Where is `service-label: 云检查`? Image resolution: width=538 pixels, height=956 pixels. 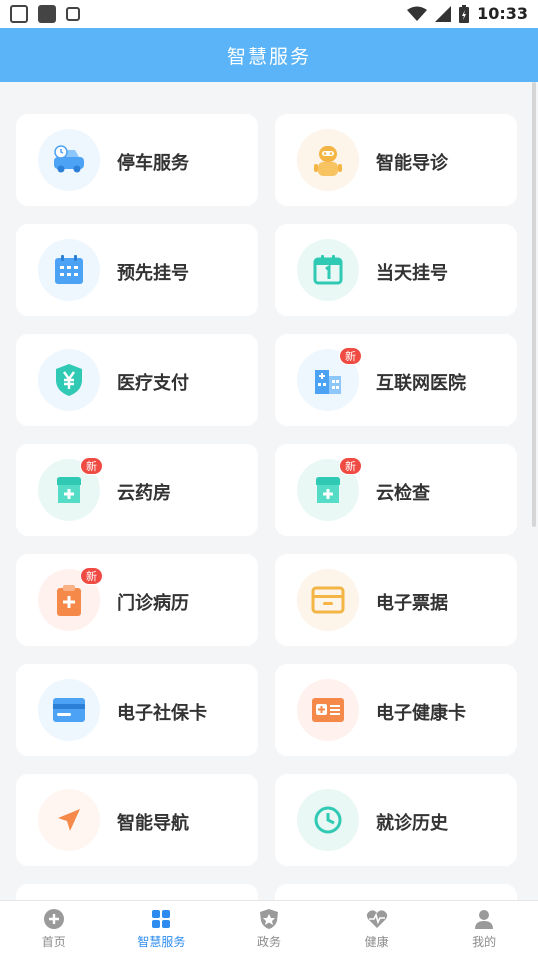 service-label: 云检查 is located at coordinates (403, 493).